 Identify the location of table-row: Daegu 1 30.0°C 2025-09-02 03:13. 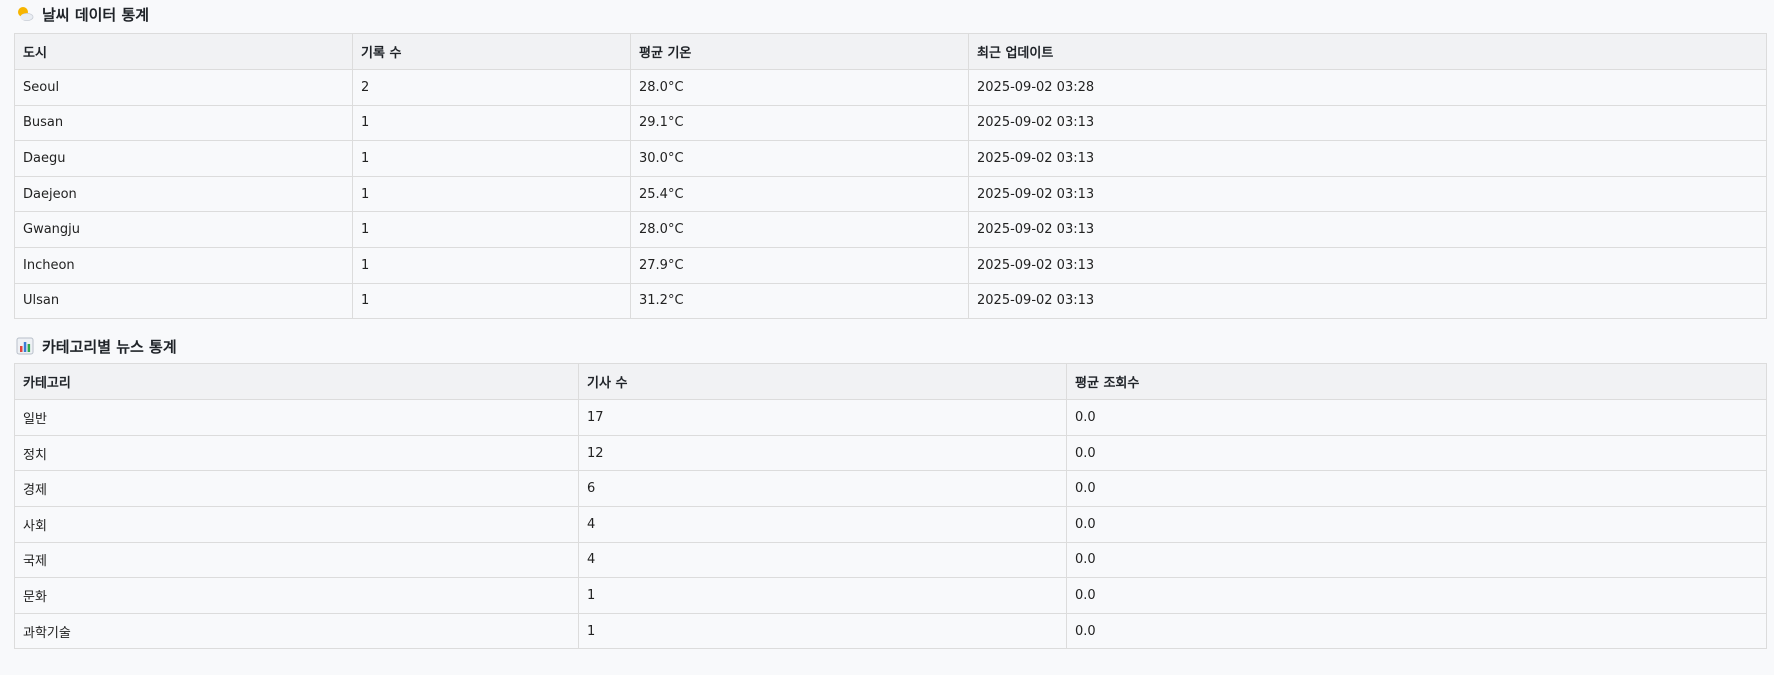
(890, 158).